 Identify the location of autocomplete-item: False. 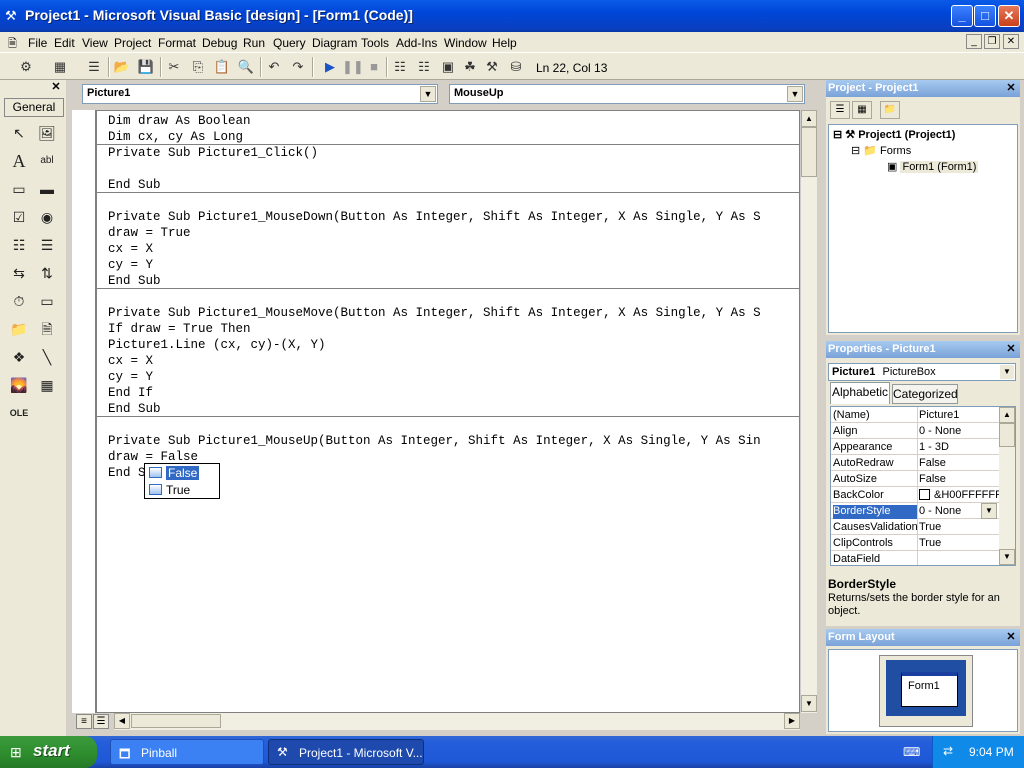
(183, 473).